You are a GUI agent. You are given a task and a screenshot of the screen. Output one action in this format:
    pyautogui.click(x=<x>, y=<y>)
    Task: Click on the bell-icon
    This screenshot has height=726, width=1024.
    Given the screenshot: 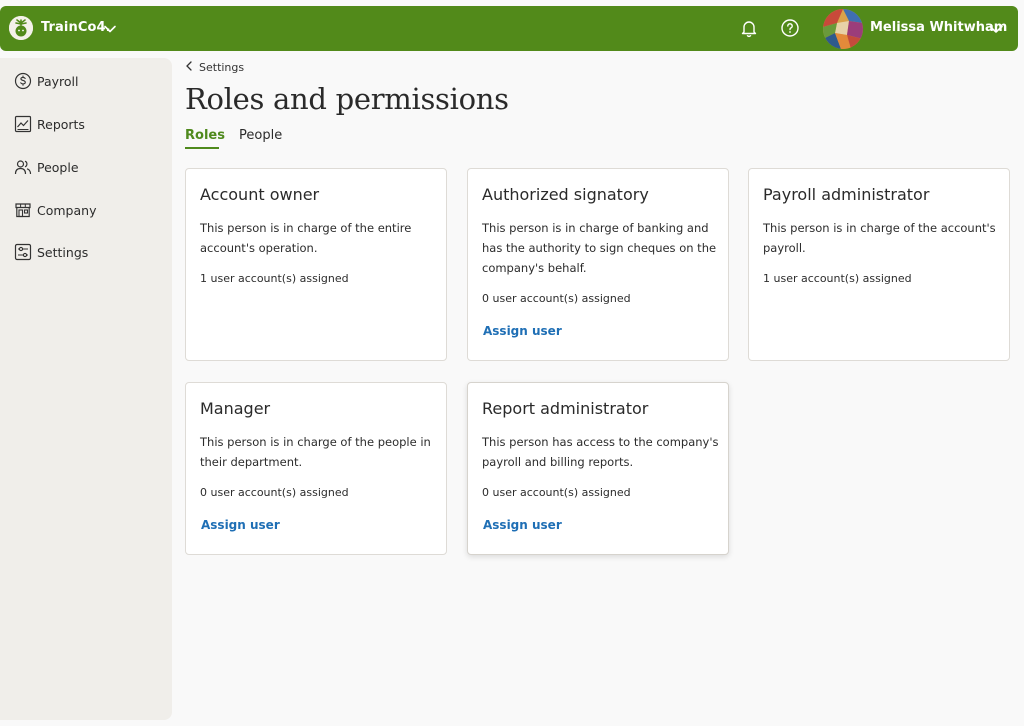 What is the action you would take?
    pyautogui.click(x=749, y=30)
    